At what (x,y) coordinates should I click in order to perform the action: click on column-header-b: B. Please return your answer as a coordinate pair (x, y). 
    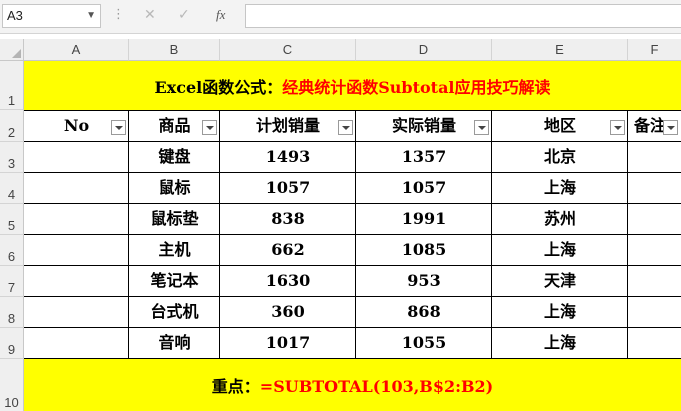
    Looking at the image, I should click on (174, 50).